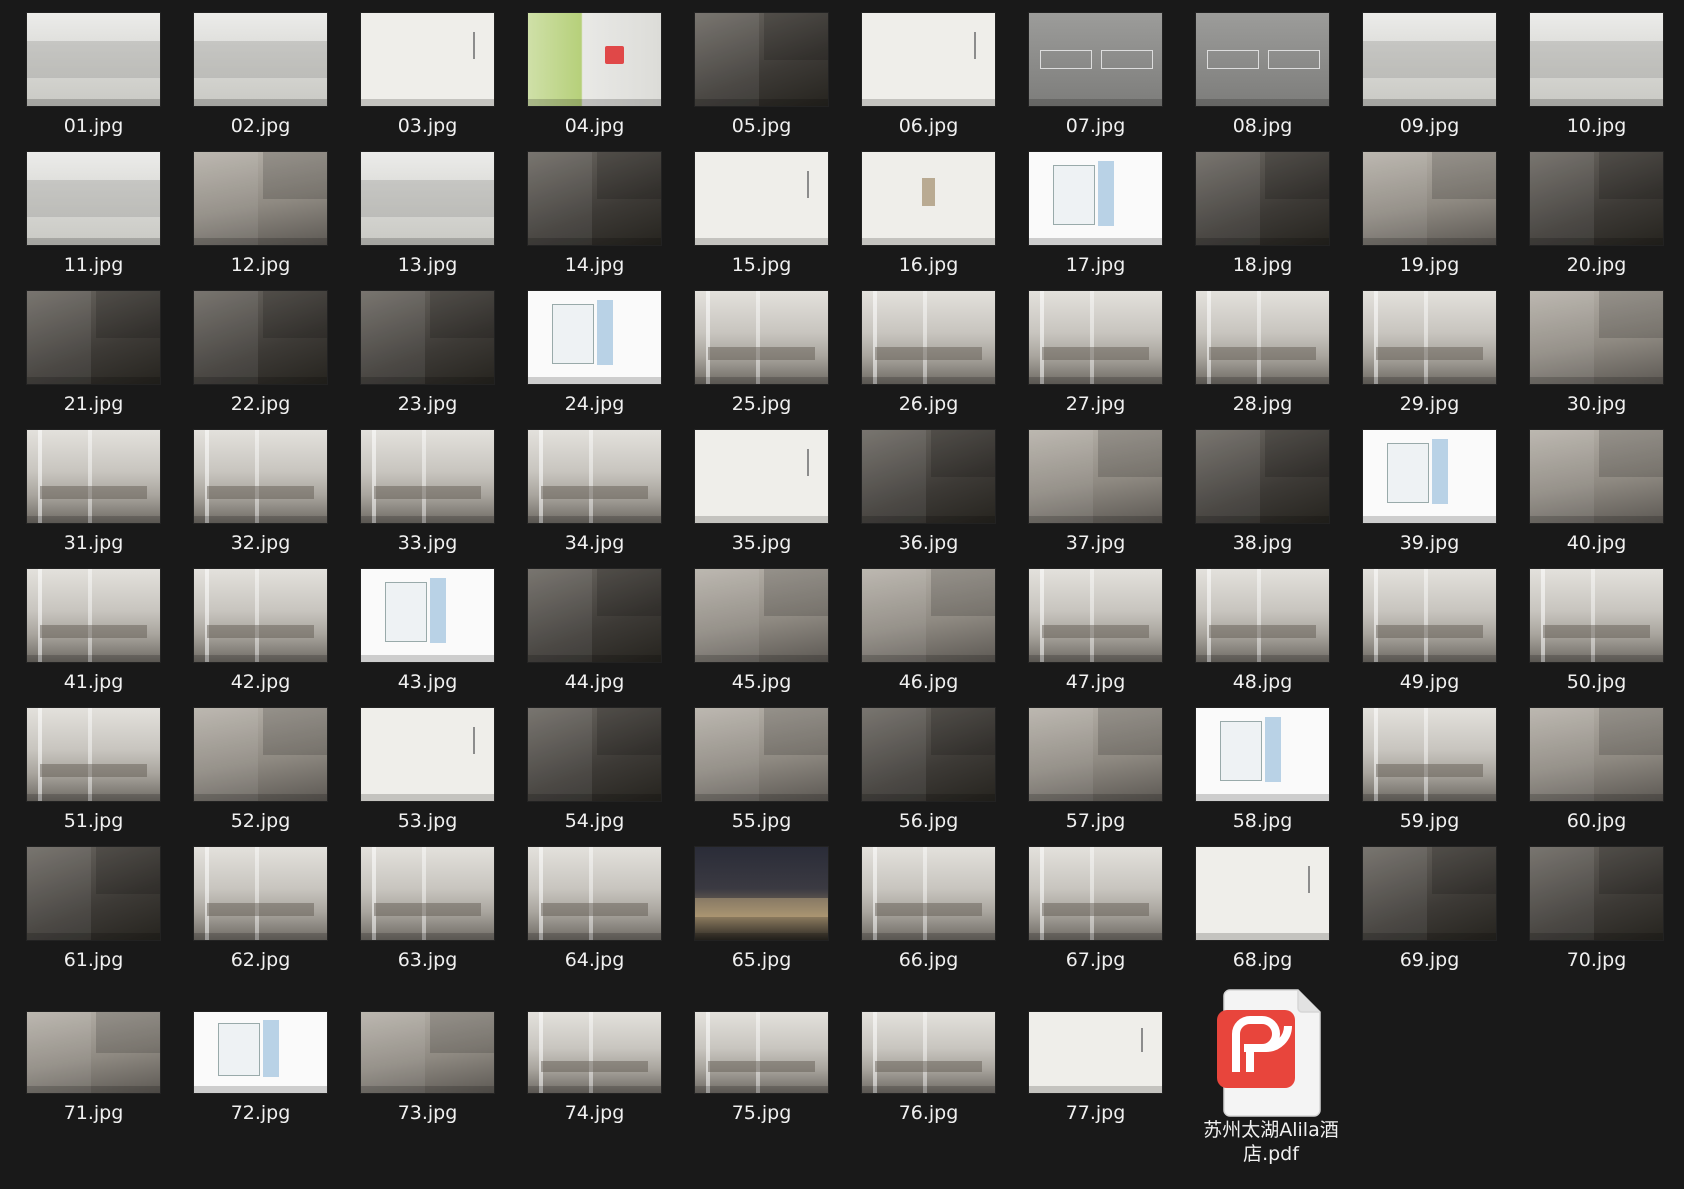 Image resolution: width=1684 pixels, height=1189 pixels. I want to click on file-item: 74.jpg, so click(594, 1068).